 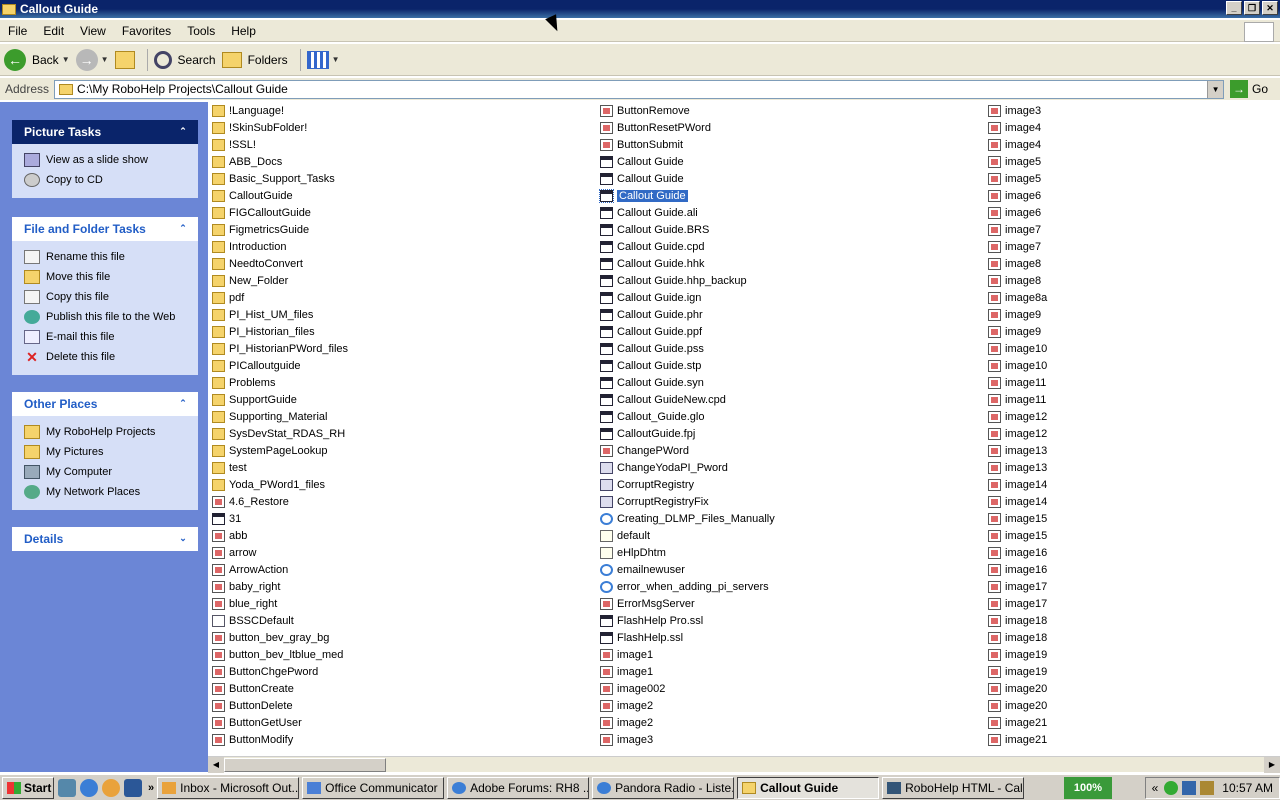 What do you see at coordinates (234, 553) in the screenshot?
I see `file-item: arrow` at bounding box center [234, 553].